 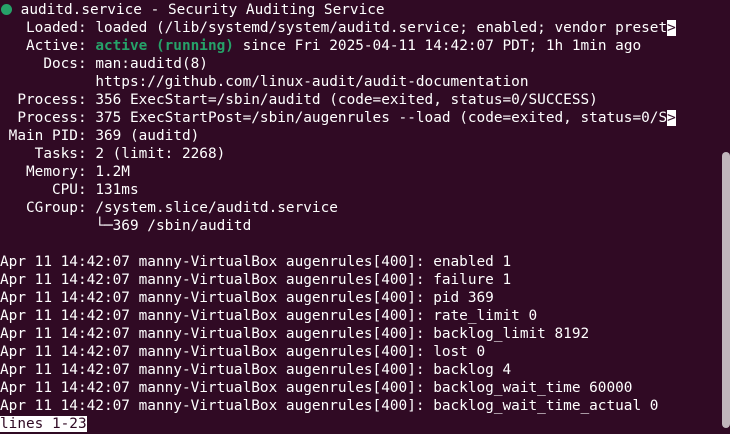 I want to click on status-key: Tasks:, so click(x=48, y=154).